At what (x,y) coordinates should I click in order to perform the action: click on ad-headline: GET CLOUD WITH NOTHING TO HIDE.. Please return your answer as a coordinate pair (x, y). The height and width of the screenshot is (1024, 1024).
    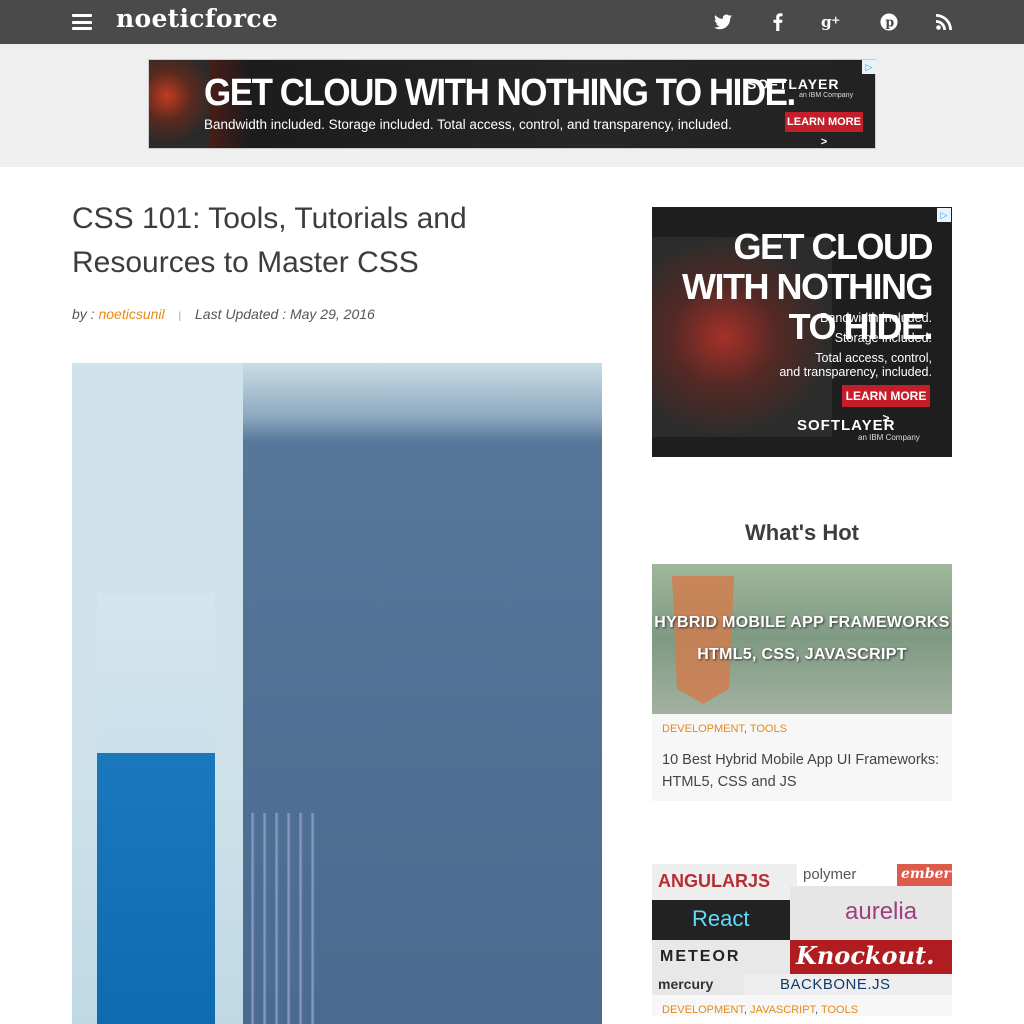
    Looking at the image, I should click on (500, 93).